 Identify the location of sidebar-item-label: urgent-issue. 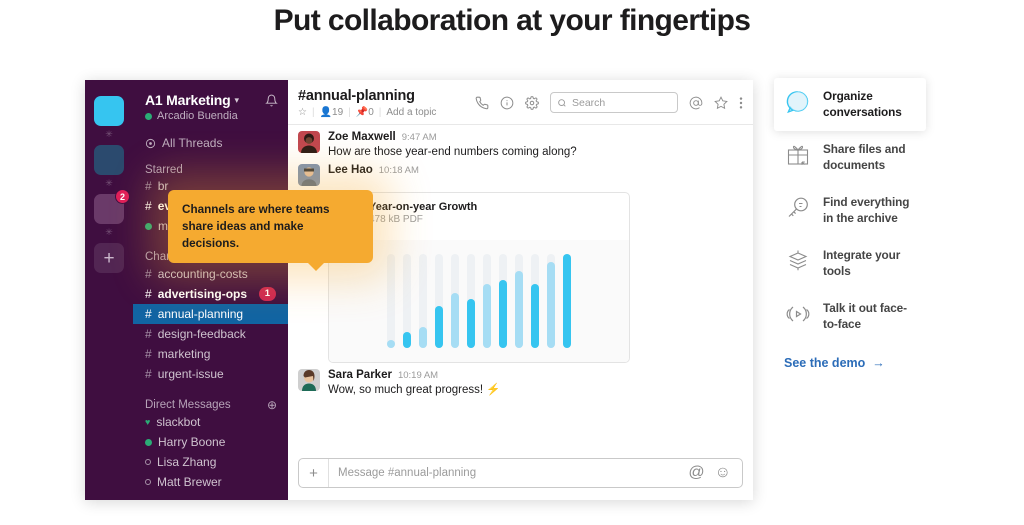
(190, 373).